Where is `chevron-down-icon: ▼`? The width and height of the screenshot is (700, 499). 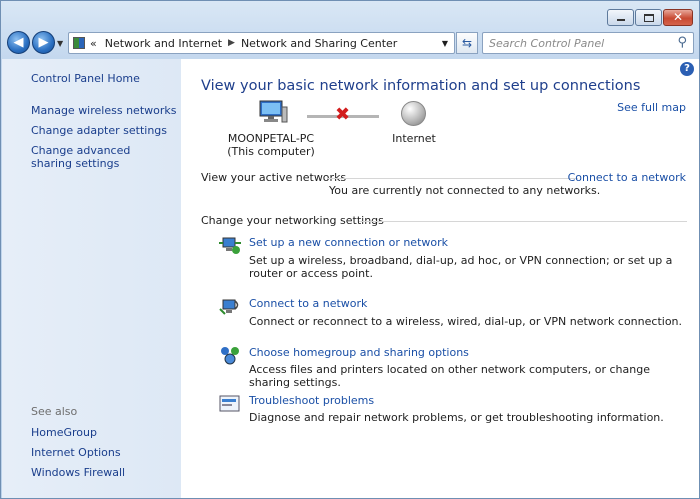 chevron-down-icon: ▼ is located at coordinates (60, 43).